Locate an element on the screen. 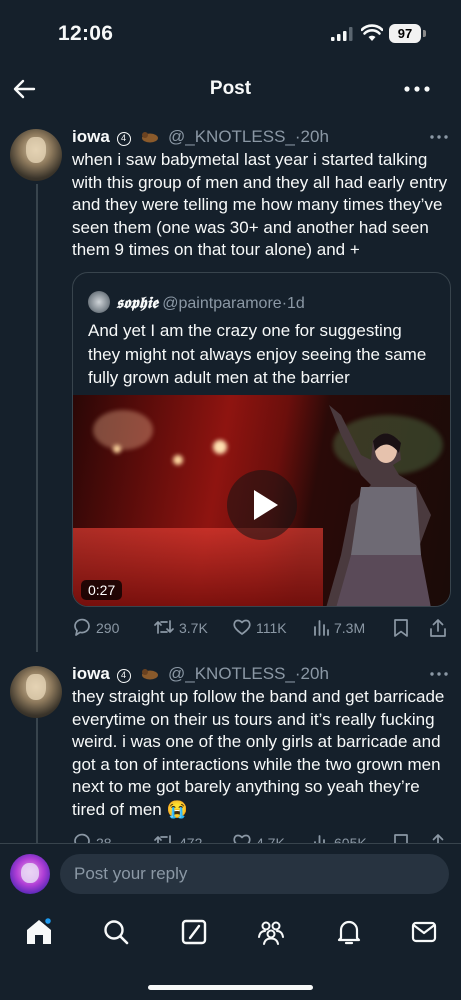 The width and height of the screenshot is (461, 1000). tweet-actions: 290 3.7K 111K 7.3M is located at coordinates (262, 628).